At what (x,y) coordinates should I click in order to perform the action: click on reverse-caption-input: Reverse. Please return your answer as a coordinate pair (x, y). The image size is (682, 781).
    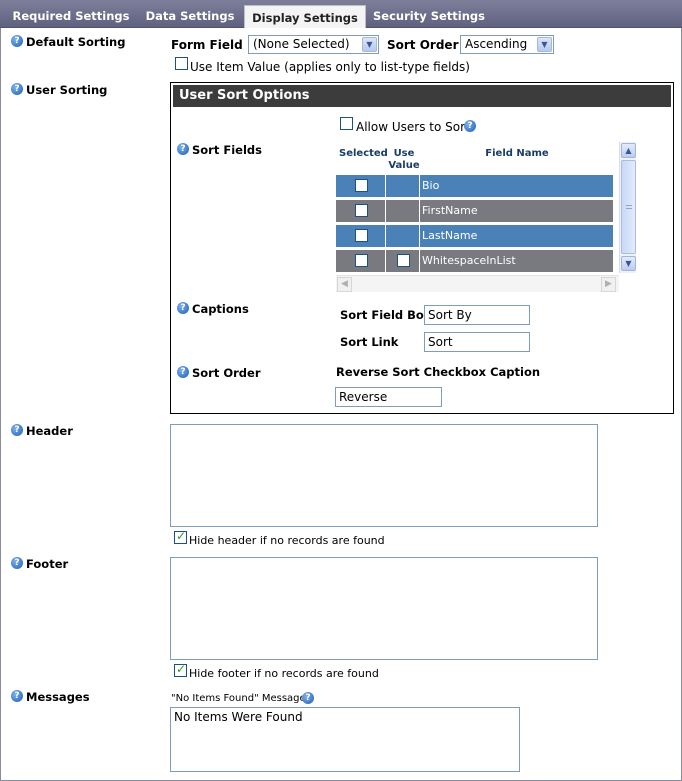
    Looking at the image, I should click on (388, 397).